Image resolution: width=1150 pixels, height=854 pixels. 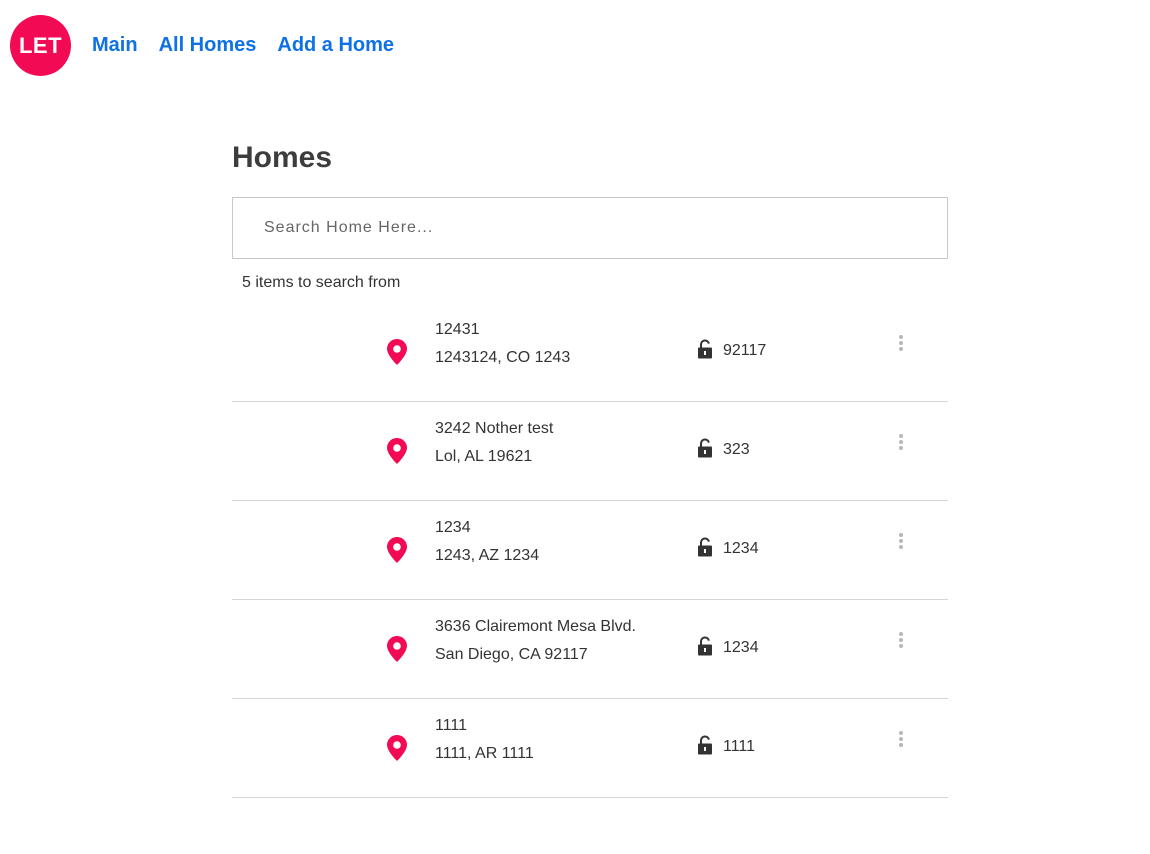 What do you see at coordinates (282, 157) in the screenshot?
I see `page-title: Homes` at bounding box center [282, 157].